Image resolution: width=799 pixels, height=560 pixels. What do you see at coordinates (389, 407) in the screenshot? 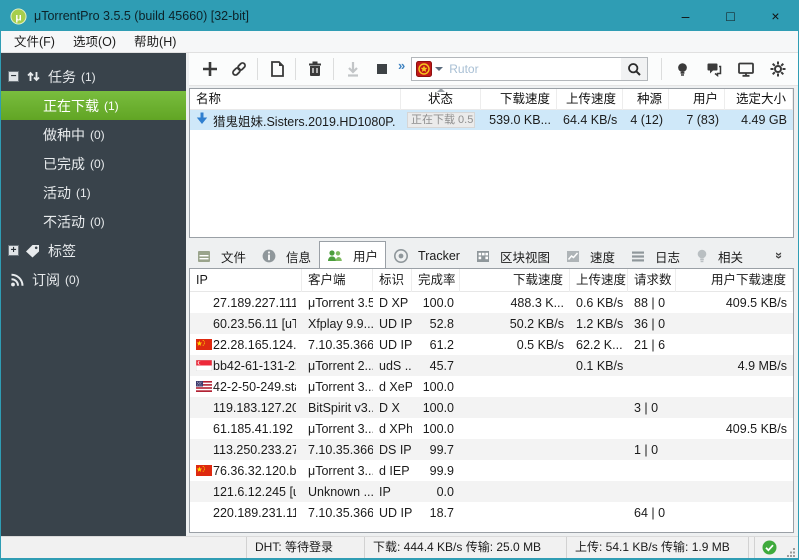
I see `peer-flags-cell: D X` at bounding box center [389, 407].